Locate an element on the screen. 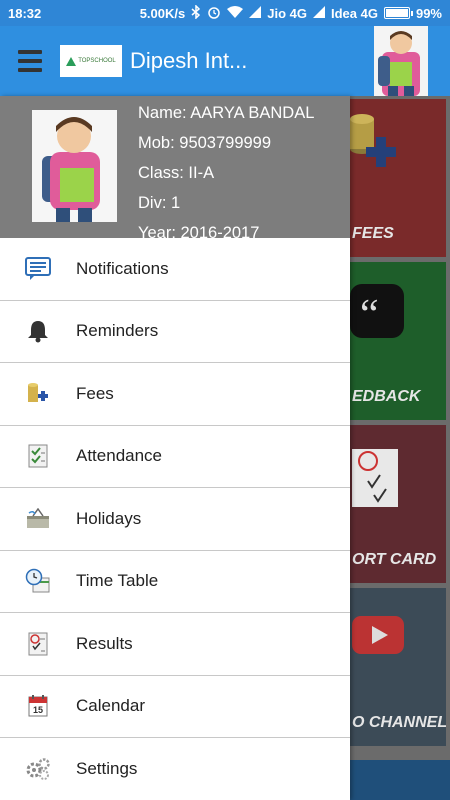  feedback-tile-label: EDBACK is located at coordinates (386, 396).